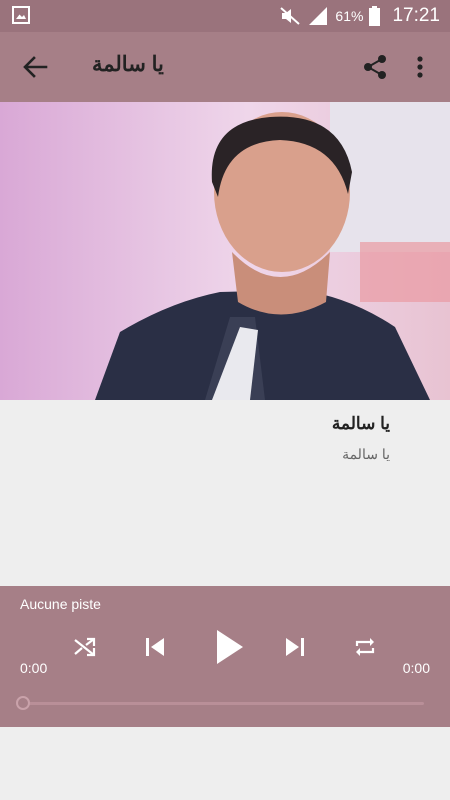 Image resolution: width=450 pixels, height=800 pixels. I want to click on back-arrow-icon, so click(35, 67).